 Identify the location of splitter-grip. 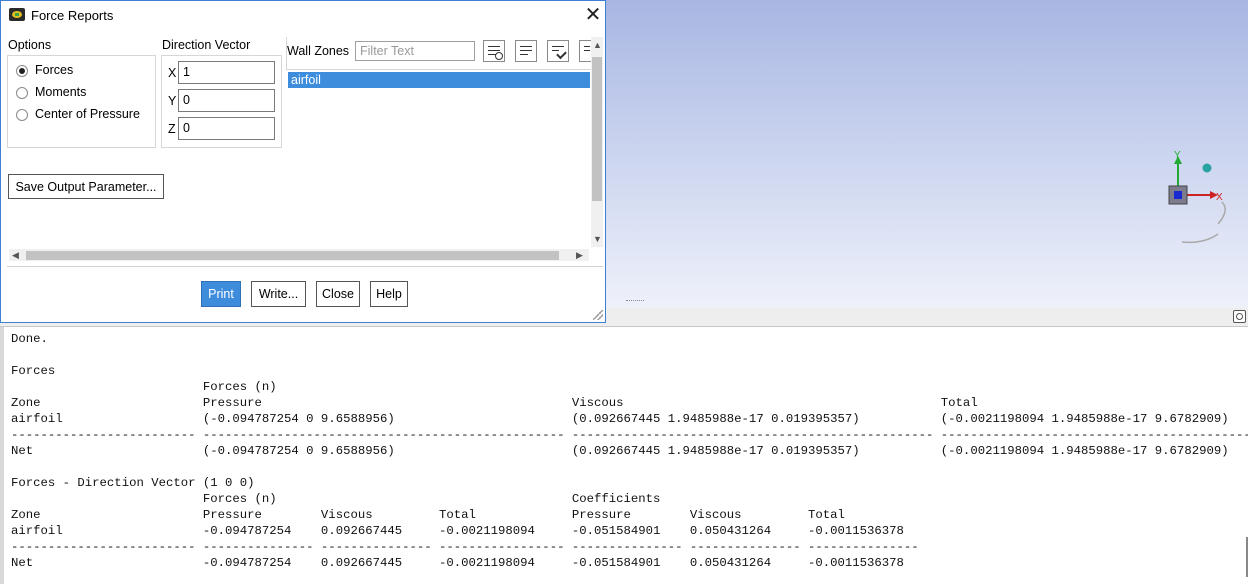
(635, 302).